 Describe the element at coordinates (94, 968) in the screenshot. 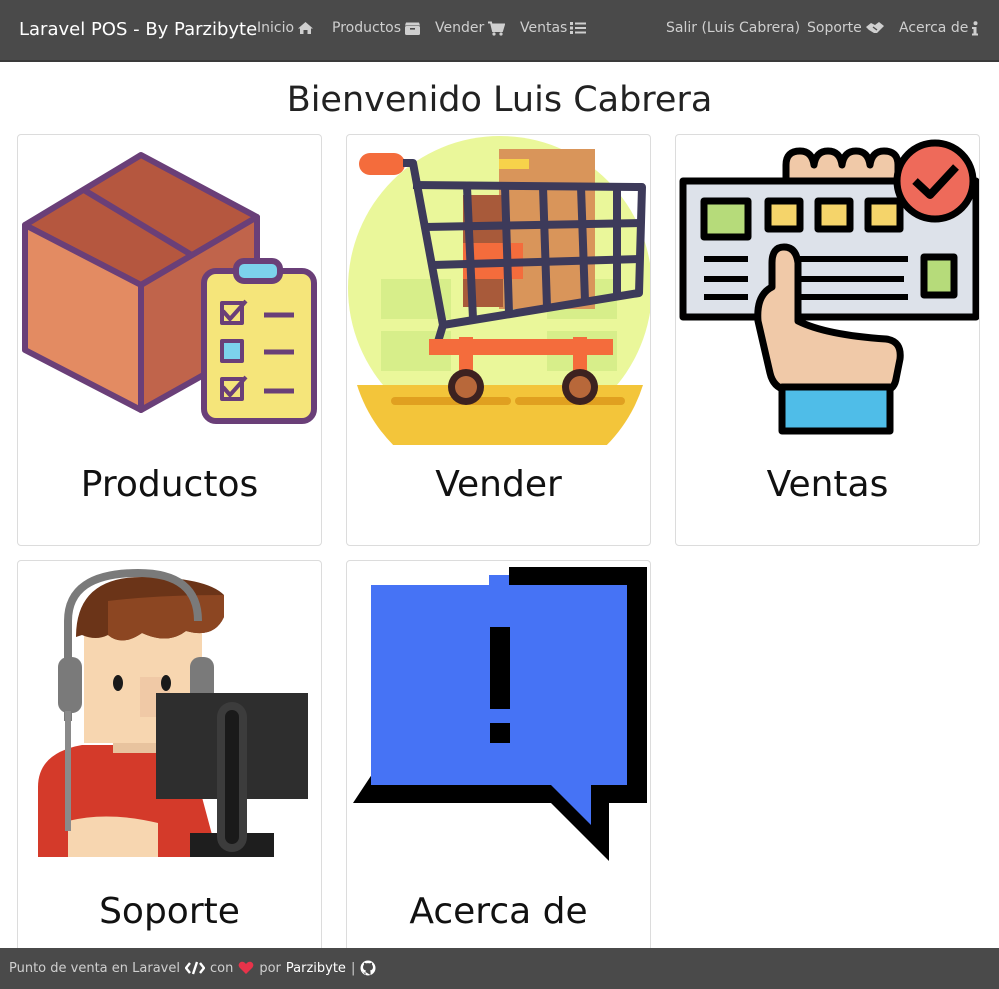

I see `footer-text-before: Punto de venta en Laravel` at that location.